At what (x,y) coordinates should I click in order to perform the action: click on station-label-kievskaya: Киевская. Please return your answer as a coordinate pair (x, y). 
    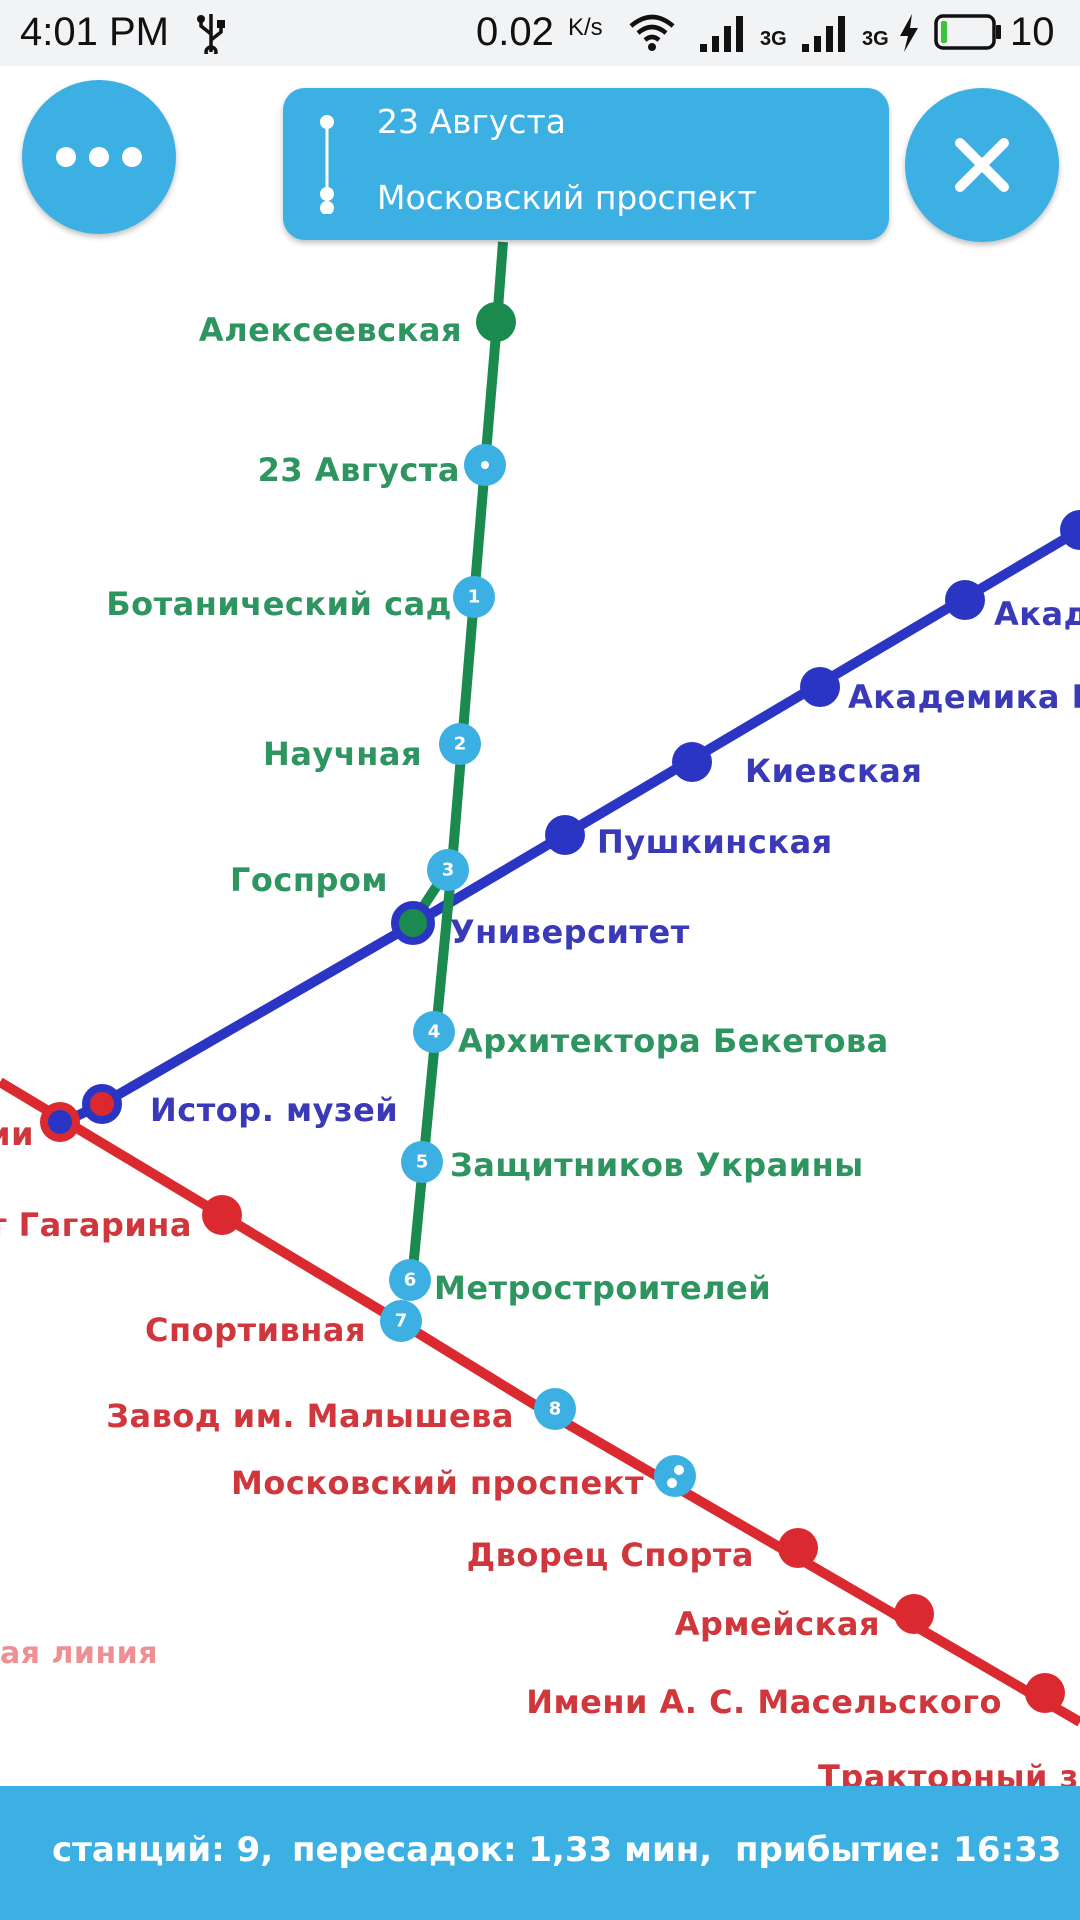
    Looking at the image, I should click on (833, 771).